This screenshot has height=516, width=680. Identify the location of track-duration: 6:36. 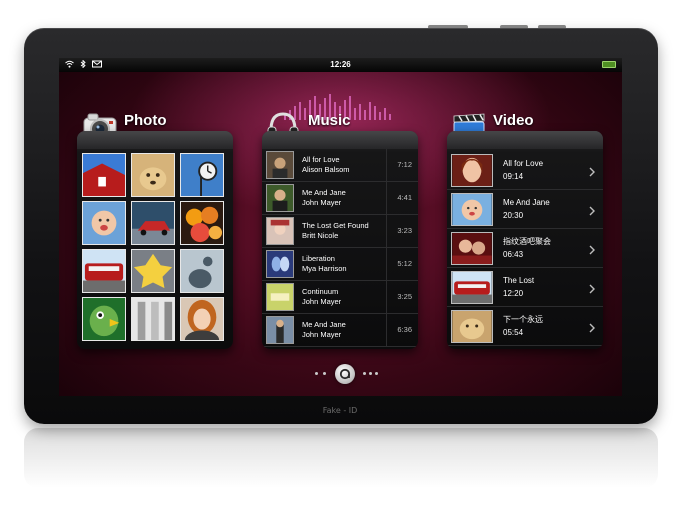
(404, 329).